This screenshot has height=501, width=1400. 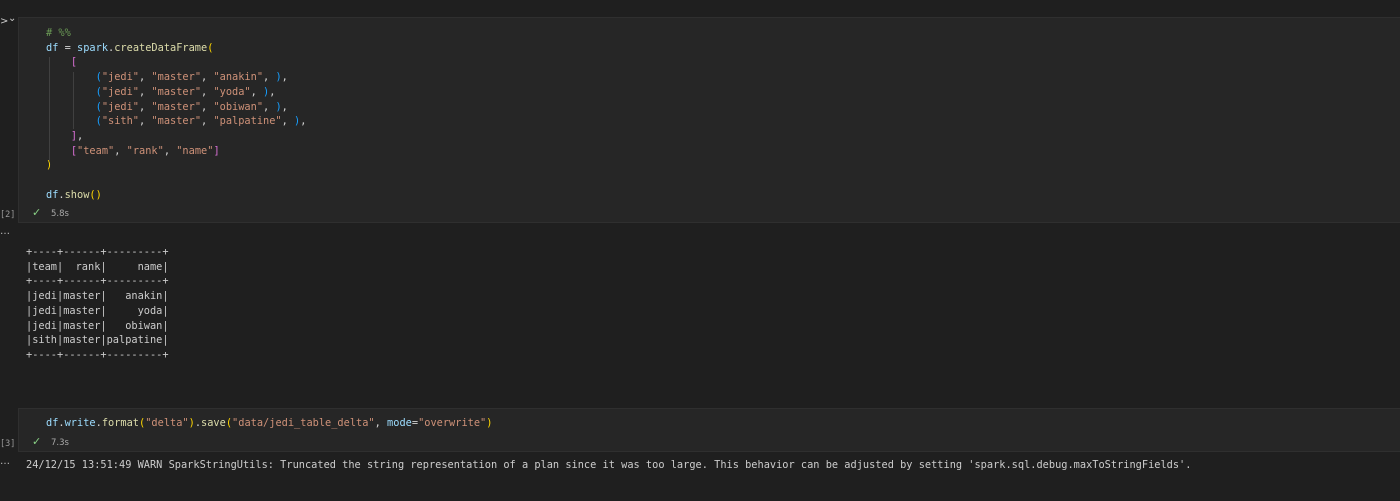 What do you see at coordinates (120, 121) in the screenshot?
I see `row4-team: "sith"` at bounding box center [120, 121].